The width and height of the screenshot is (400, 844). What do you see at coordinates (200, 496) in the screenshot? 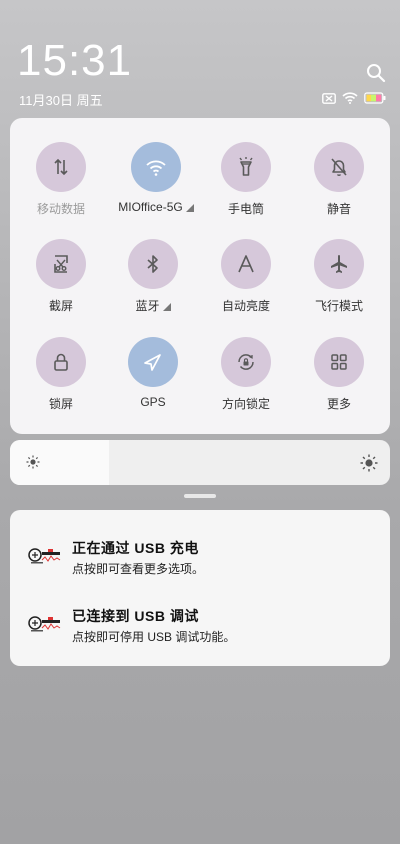
I see `drag-handle` at bounding box center [200, 496].